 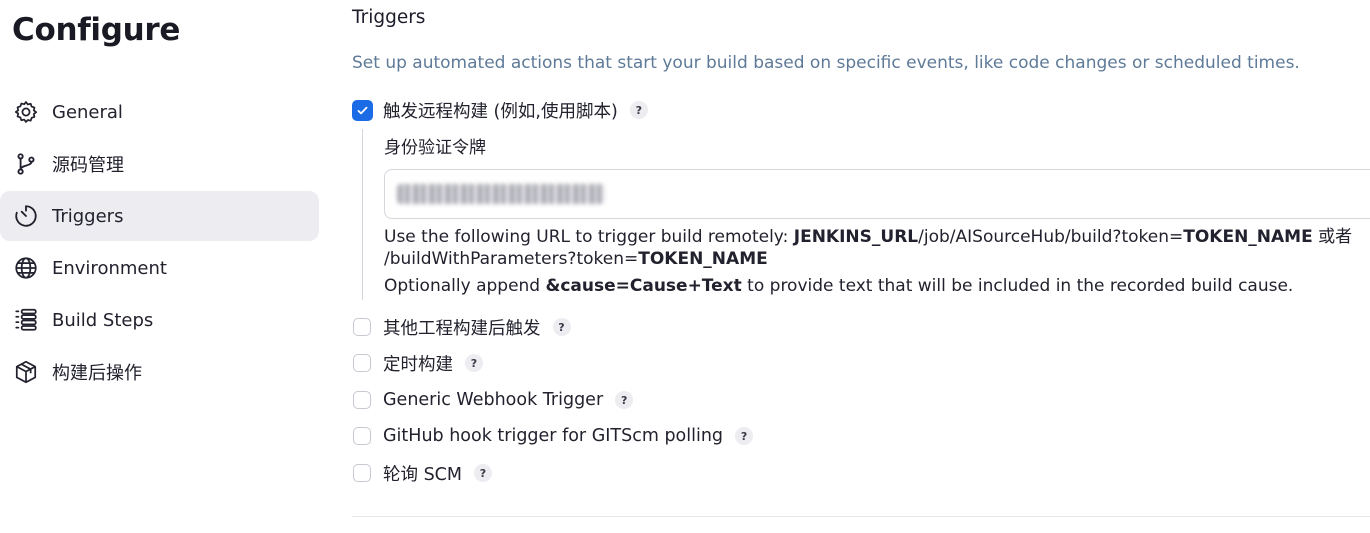 What do you see at coordinates (389, 17) in the screenshot?
I see `section-title: Triggers` at bounding box center [389, 17].